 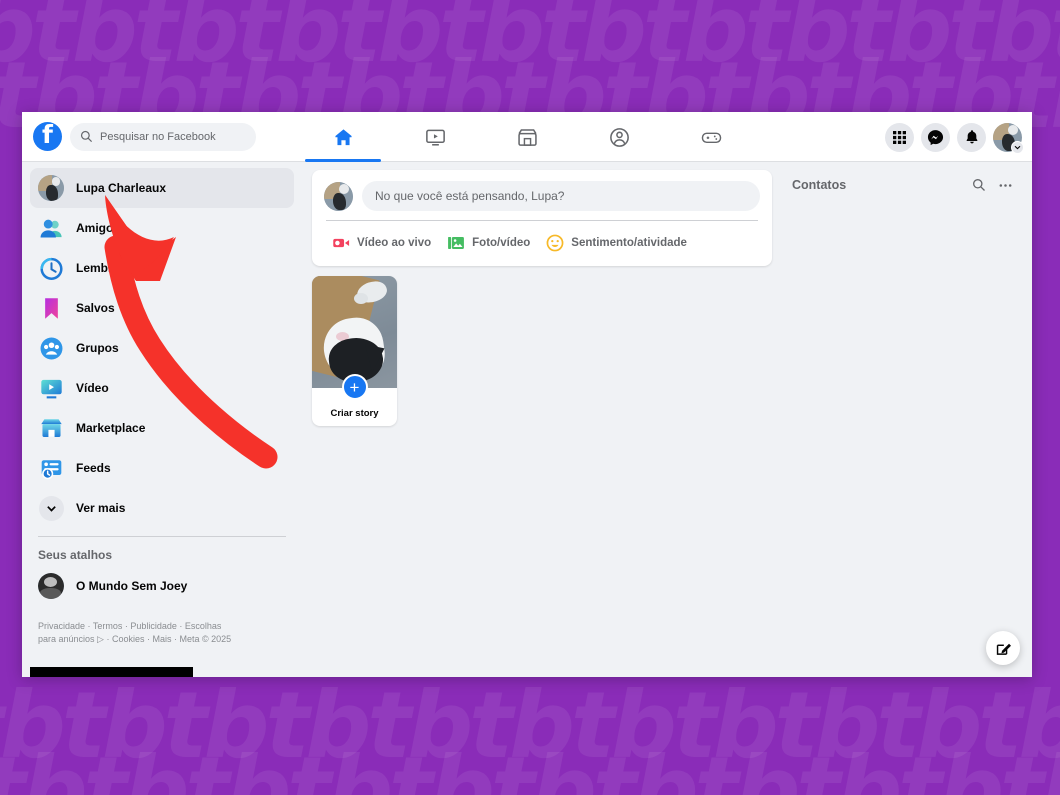 I want to click on composer-top-row: No que você está pensando, Lupa?, so click(x=542, y=196).